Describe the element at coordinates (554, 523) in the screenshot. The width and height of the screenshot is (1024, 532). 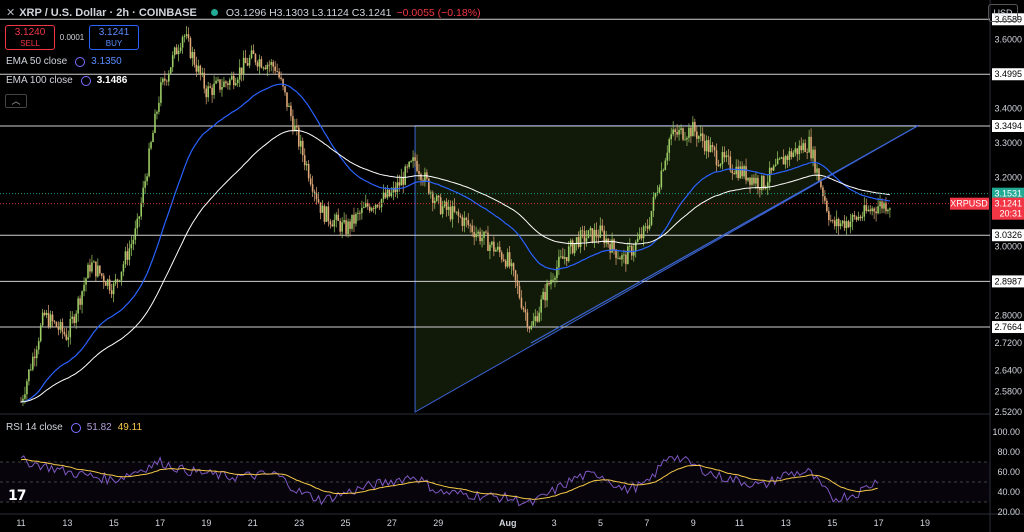
I see `time-tick: 3` at that location.